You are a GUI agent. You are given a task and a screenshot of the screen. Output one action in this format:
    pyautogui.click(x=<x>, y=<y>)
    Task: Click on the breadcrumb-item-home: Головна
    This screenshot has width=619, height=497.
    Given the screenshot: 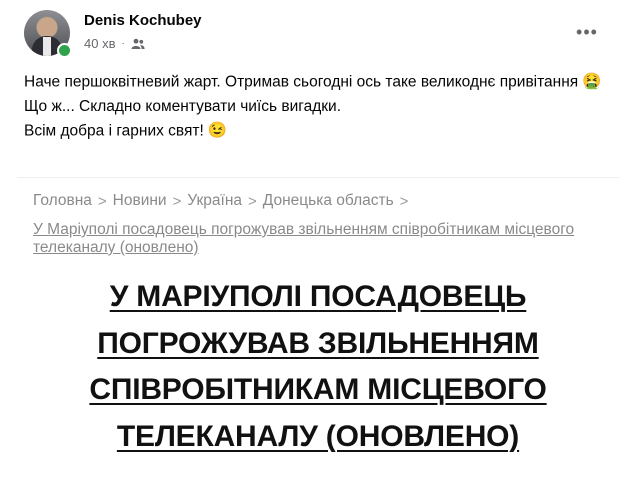 What is the action you would take?
    pyautogui.click(x=62, y=201)
    